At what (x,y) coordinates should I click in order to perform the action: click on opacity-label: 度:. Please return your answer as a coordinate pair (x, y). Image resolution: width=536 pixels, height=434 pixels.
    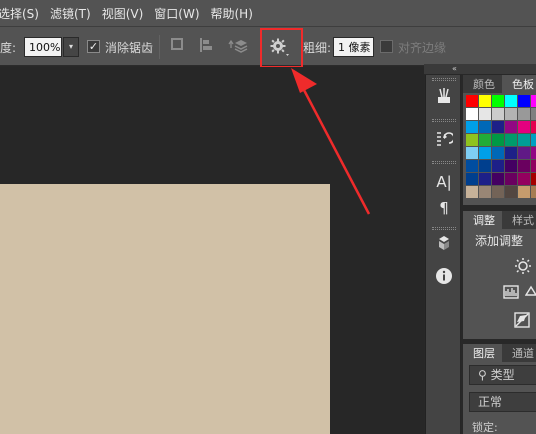
    Looking at the image, I should click on (8, 48).